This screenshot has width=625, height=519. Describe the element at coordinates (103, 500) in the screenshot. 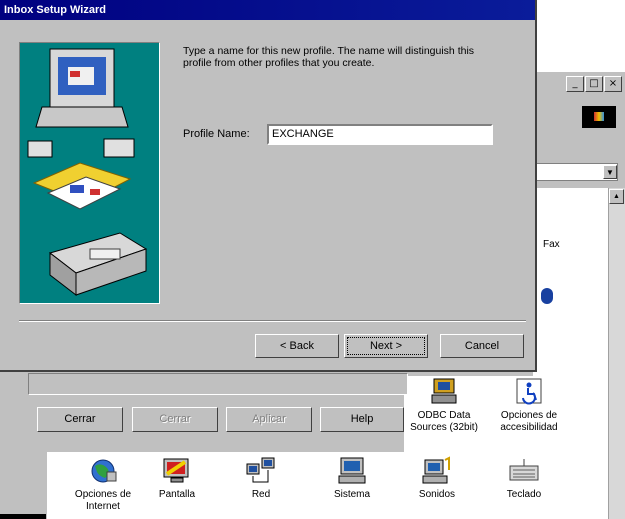

I see `icon-label: Opciones de Internet` at that location.